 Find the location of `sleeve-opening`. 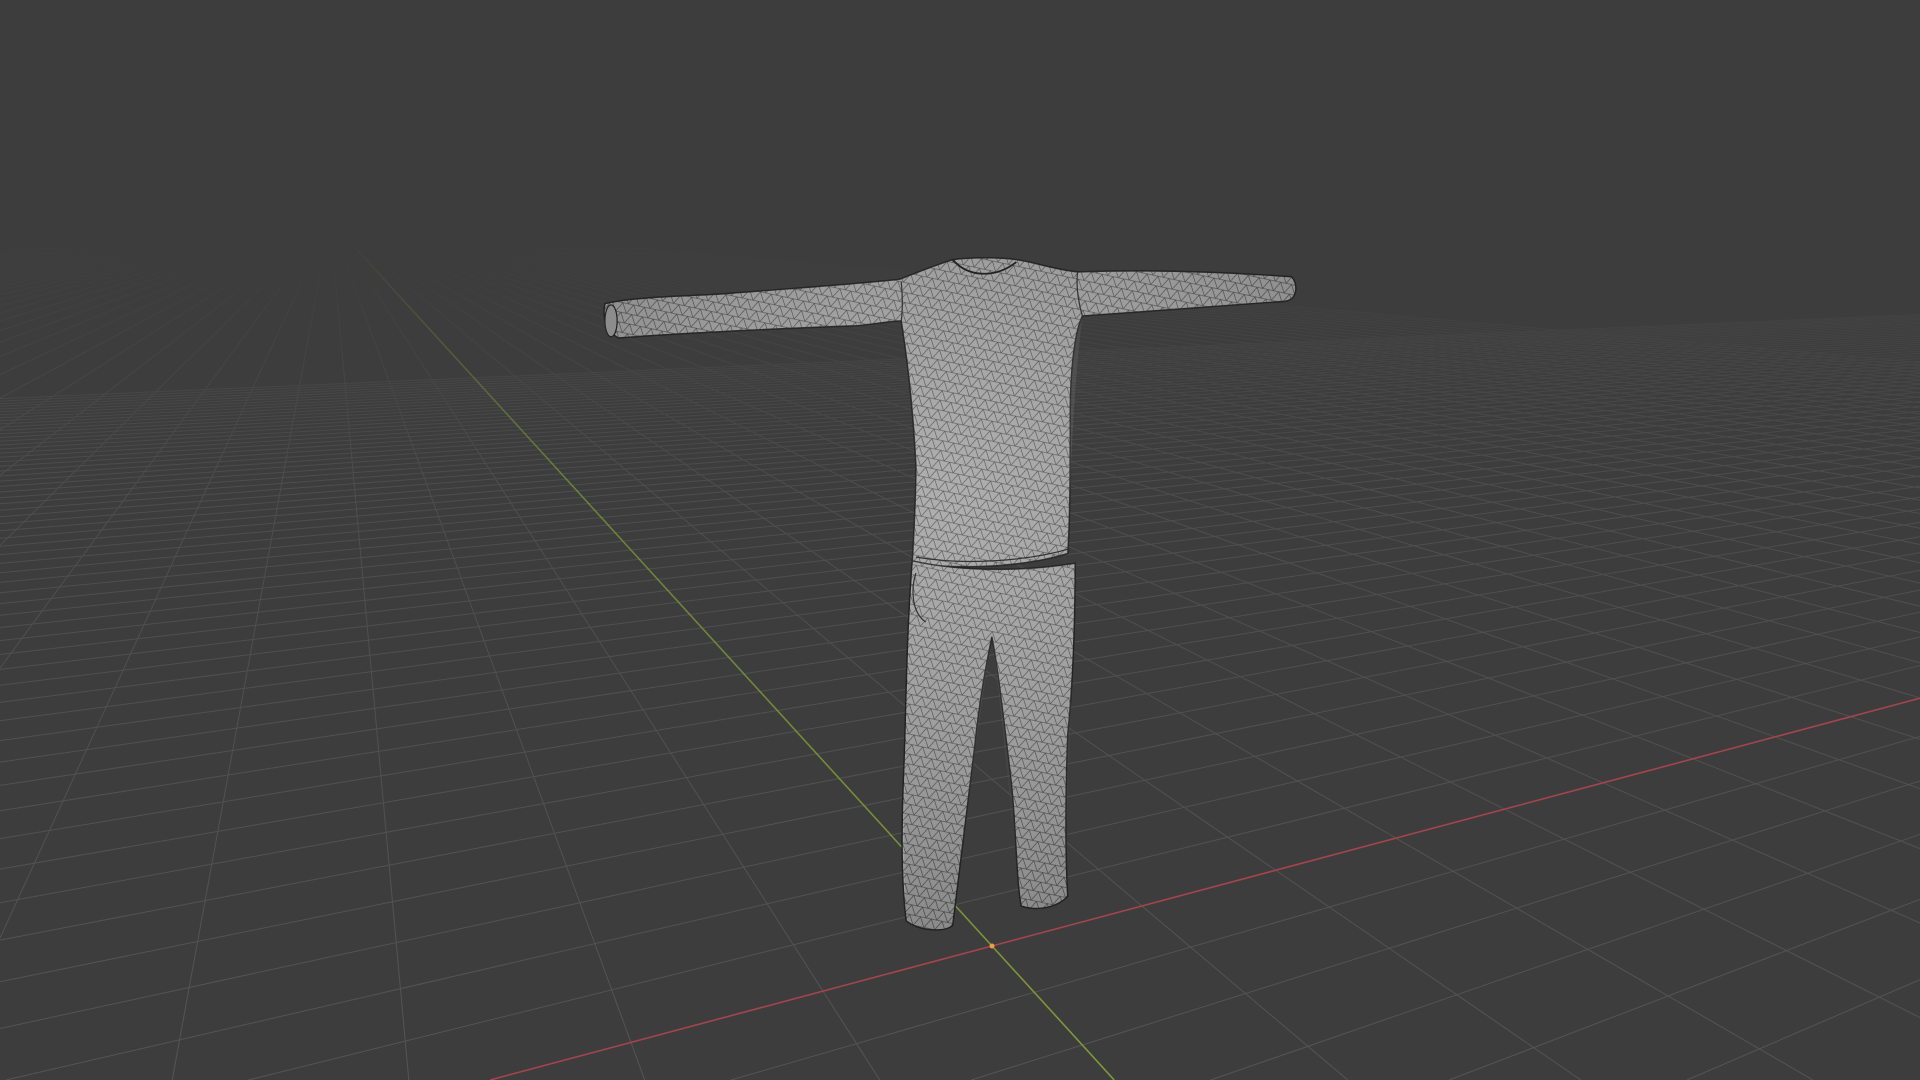

sleeve-opening is located at coordinates (611, 321).